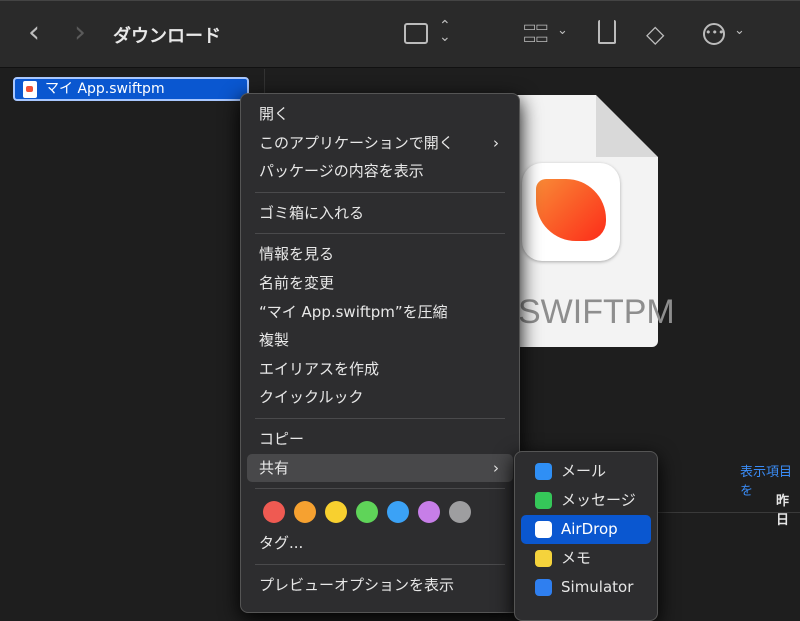 The width and height of the screenshot is (800, 621). I want to click on menu-item-label: 共有, so click(274, 467).